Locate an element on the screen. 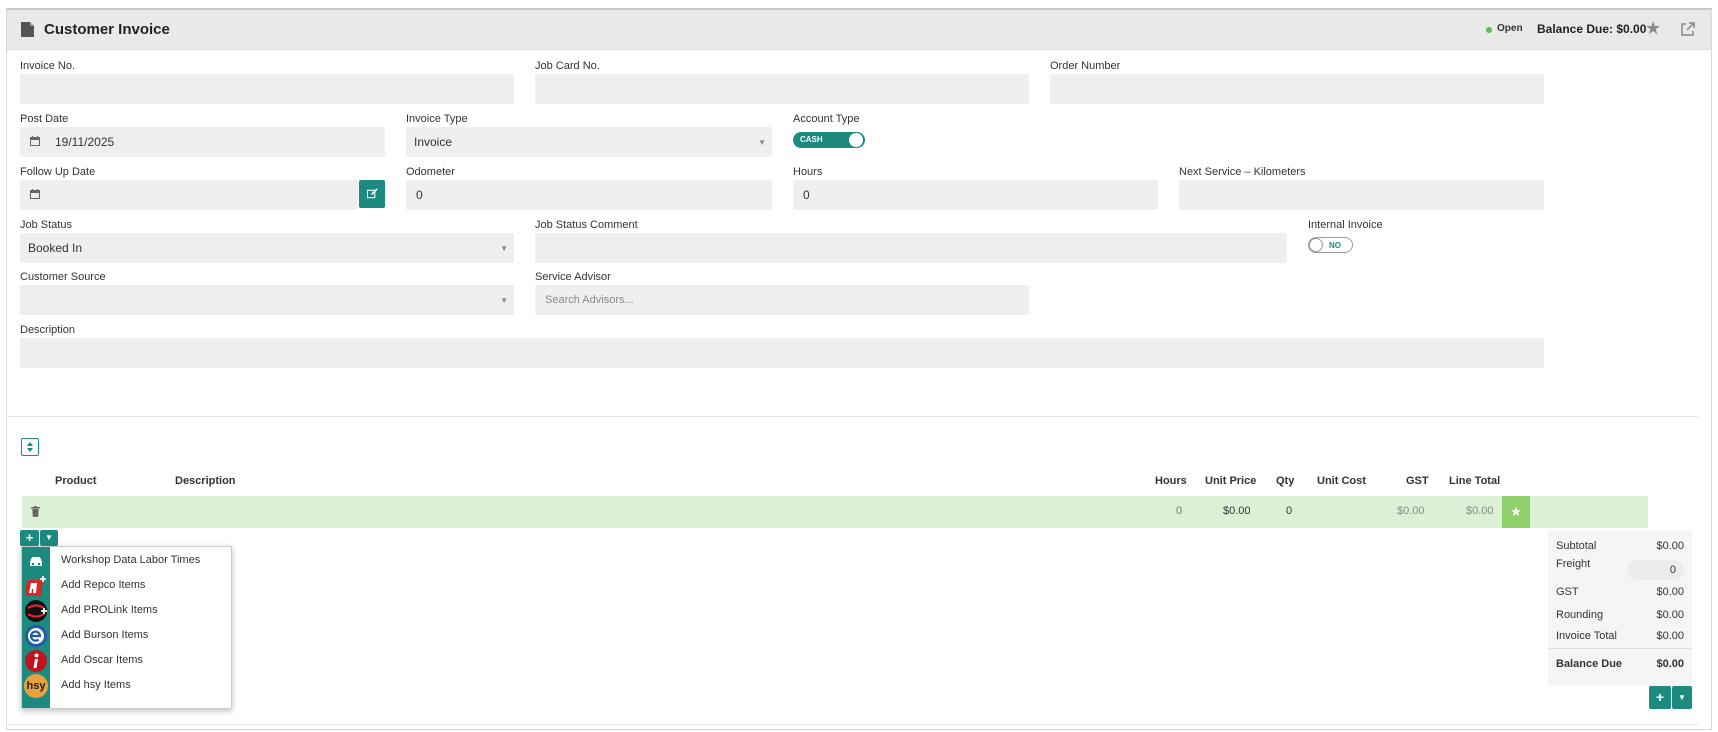 The image size is (1718, 732). follow-up-date-input is located at coordinates (189, 195).